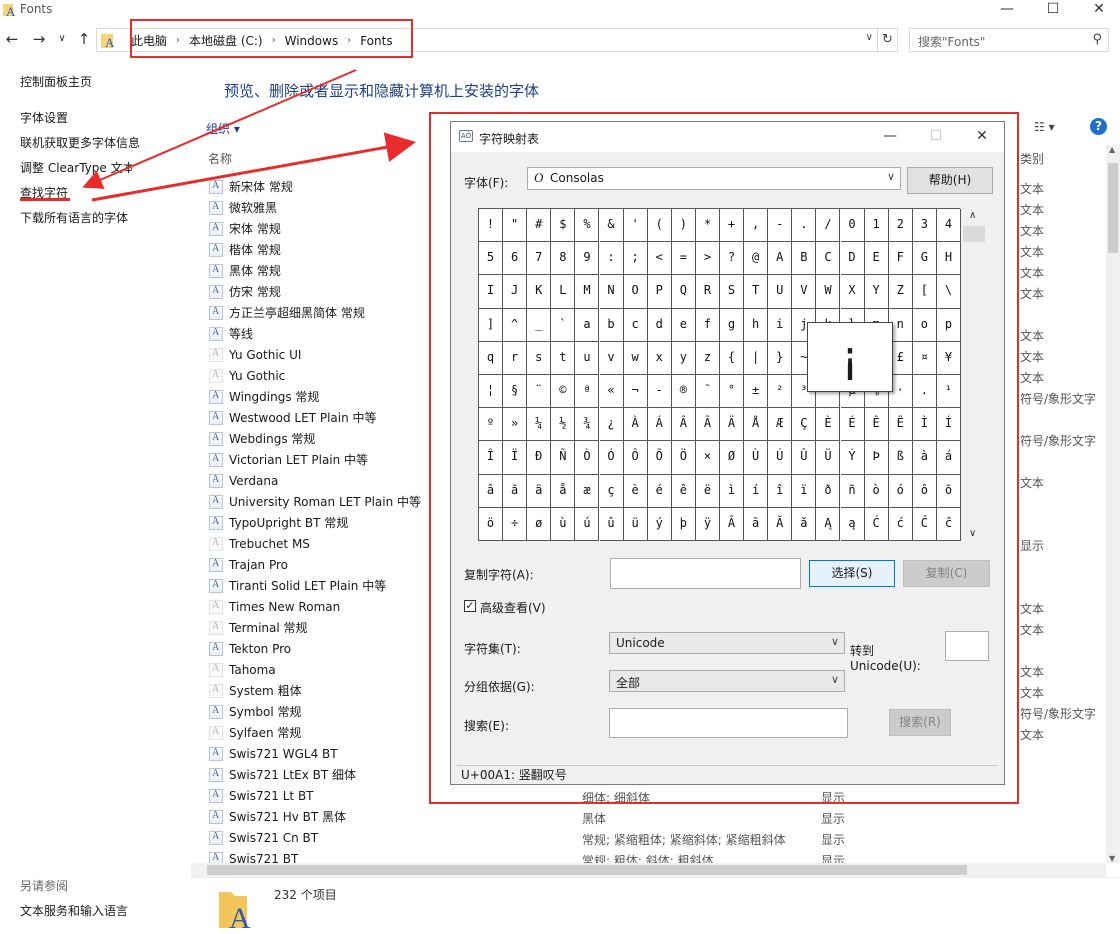  Describe the element at coordinates (828, 491) in the screenshot. I see `character-cell: ð` at that location.